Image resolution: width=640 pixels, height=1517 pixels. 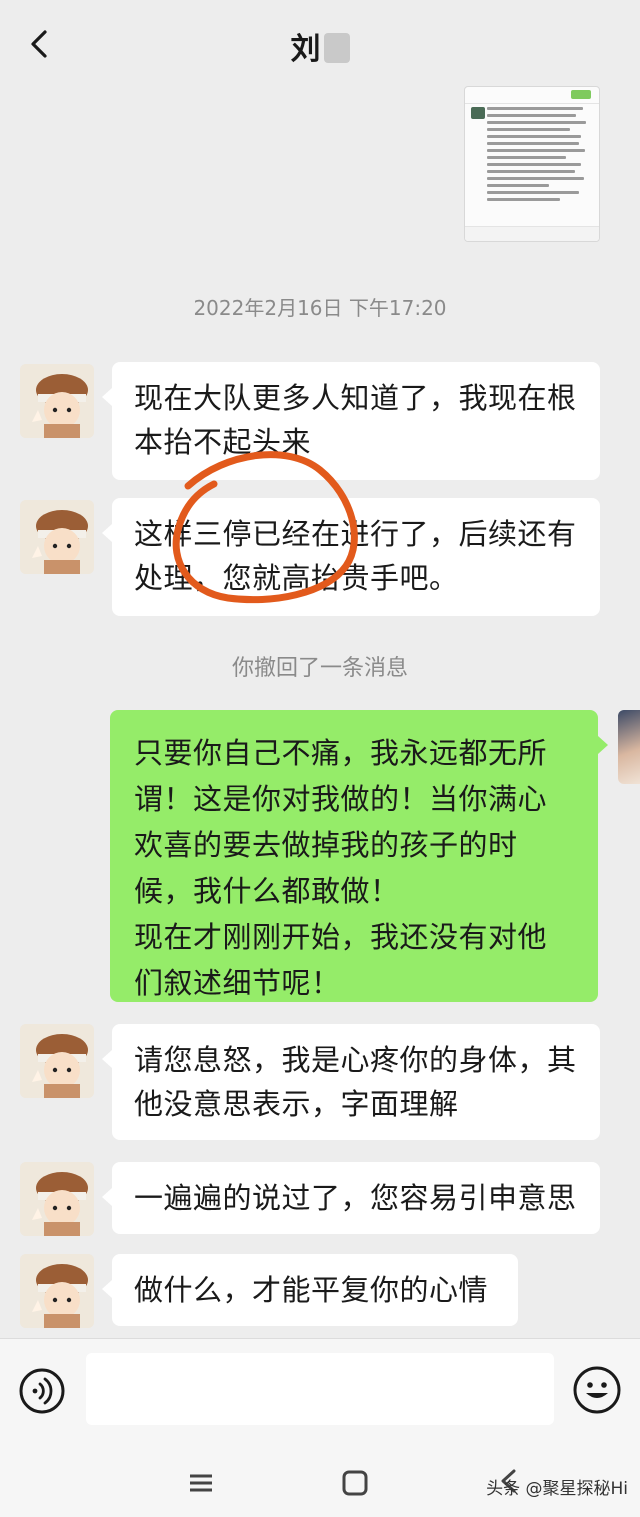 I want to click on message-bubble-received: 请您息怒，我是心疼你的身体，其他没意思表示，字面理解, so click(x=351, y=1082).